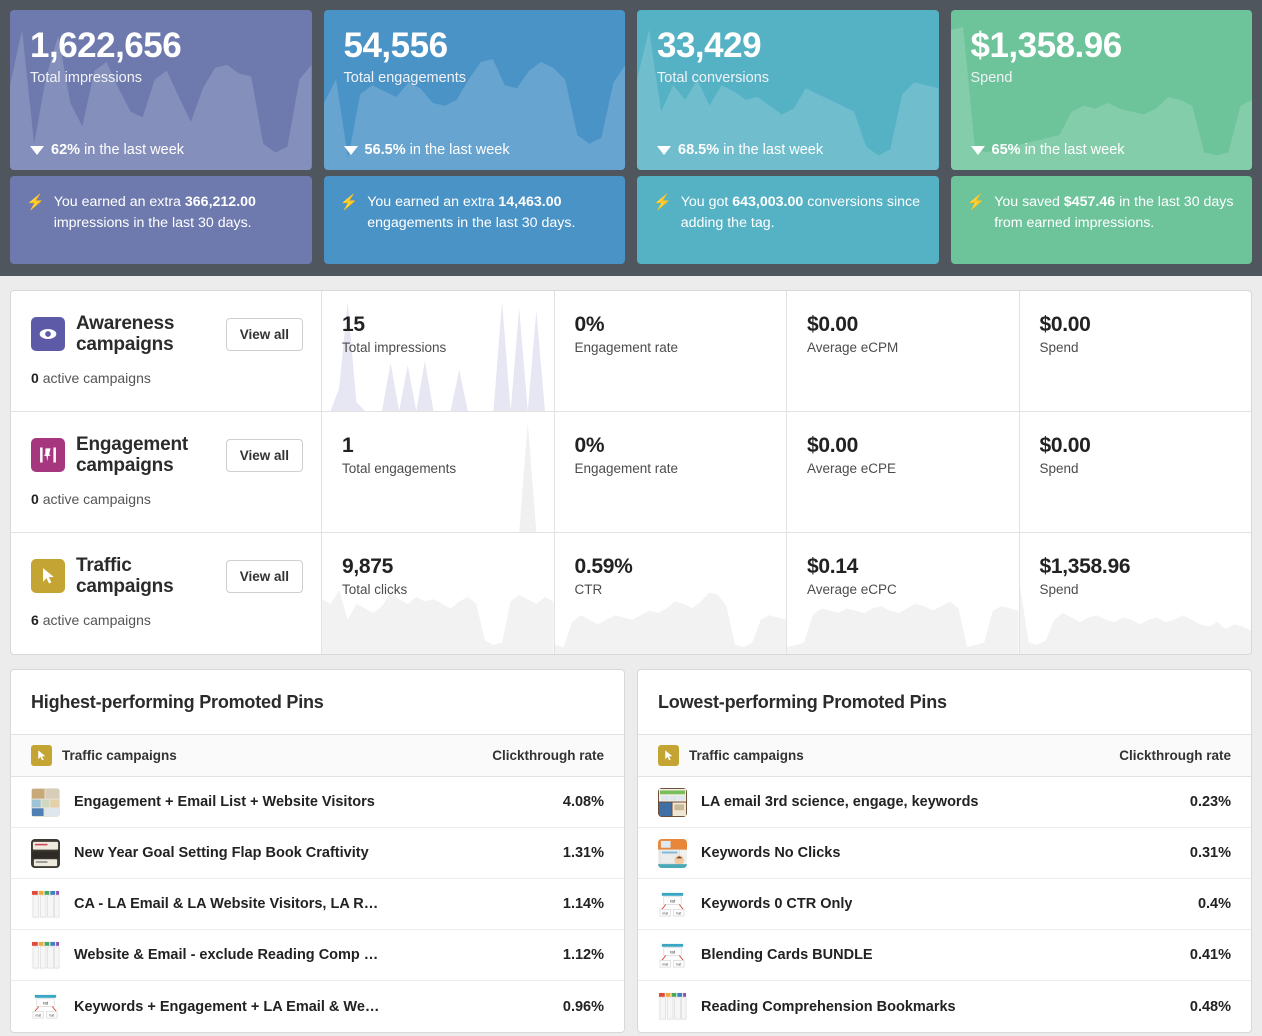 The image size is (1262, 1036). I want to click on kpi-note-bold: 14,463.00, so click(530, 202).